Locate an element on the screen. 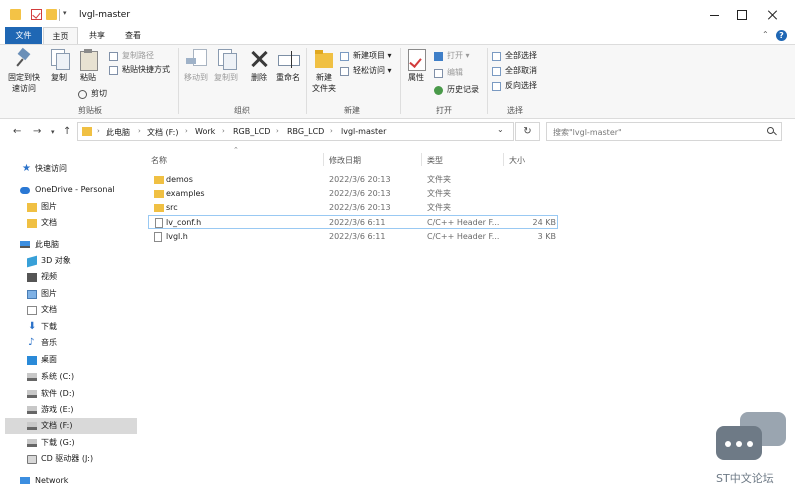  minimize-button is located at coordinates (715, 15).